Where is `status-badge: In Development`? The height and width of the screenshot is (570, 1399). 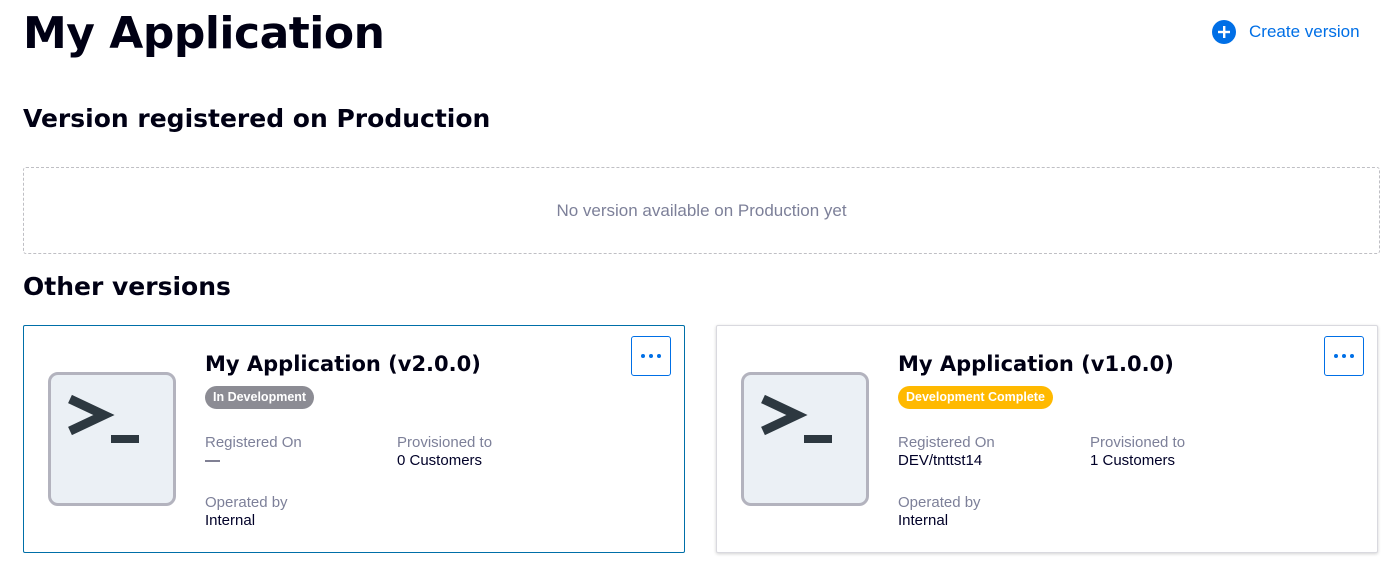 status-badge: In Development is located at coordinates (260, 397).